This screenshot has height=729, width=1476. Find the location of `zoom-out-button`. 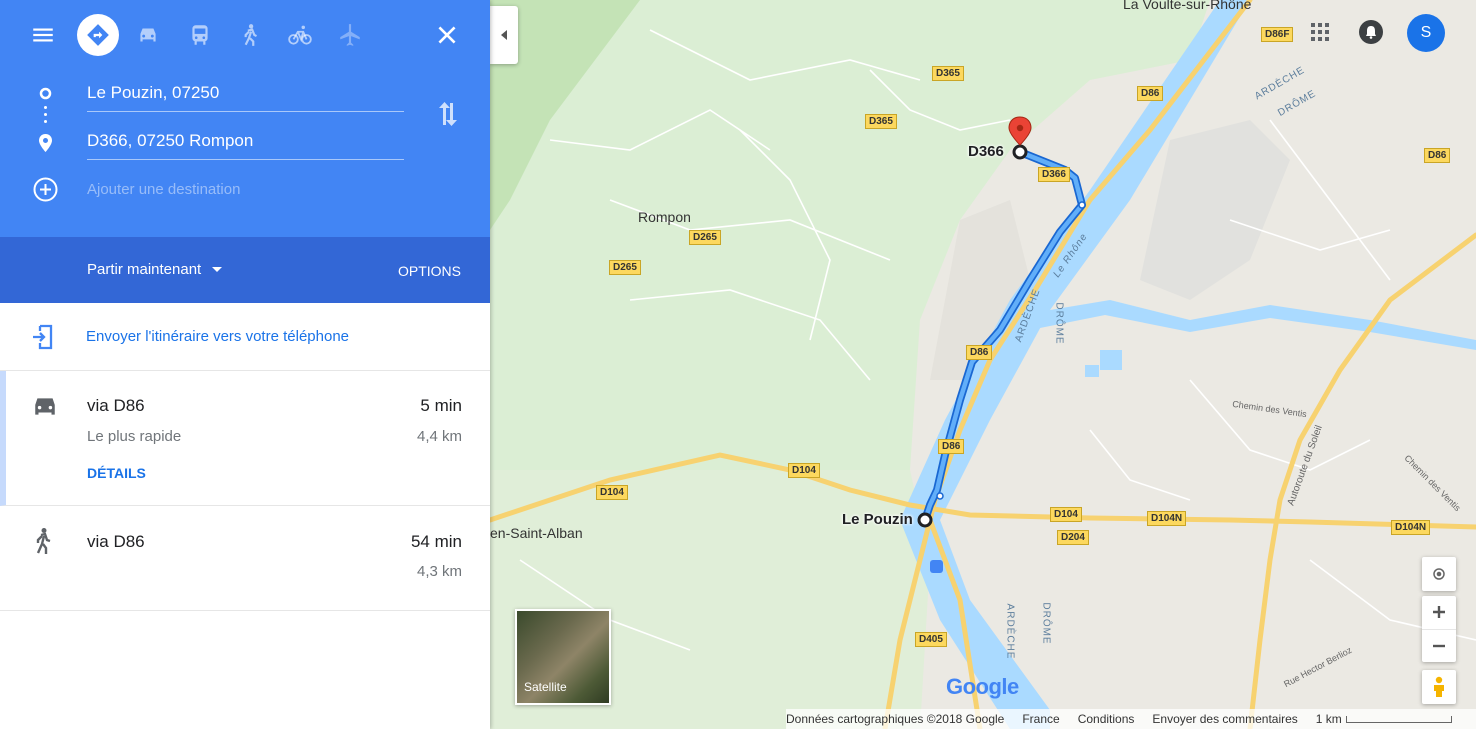

zoom-out-button is located at coordinates (1439, 646).